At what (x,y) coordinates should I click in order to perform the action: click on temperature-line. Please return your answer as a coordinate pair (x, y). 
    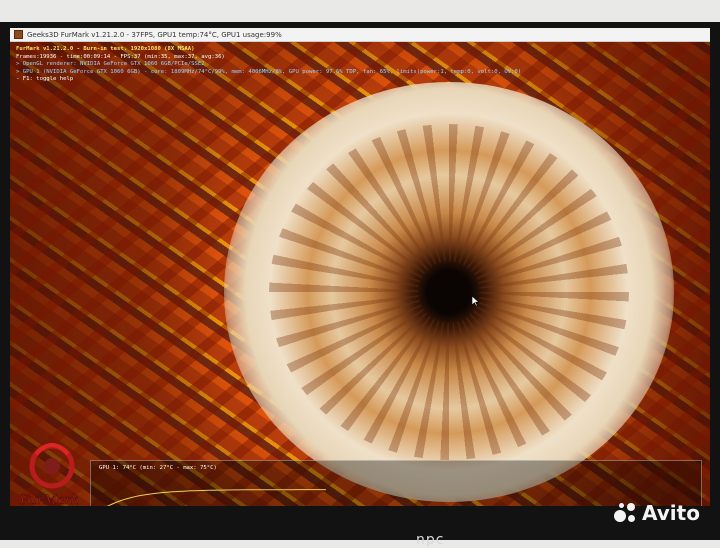
    Looking at the image, I should click on (216, 497).